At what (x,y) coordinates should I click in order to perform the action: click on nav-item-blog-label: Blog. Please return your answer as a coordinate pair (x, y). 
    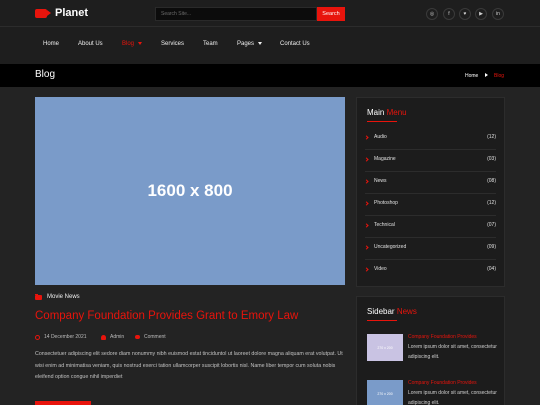
    Looking at the image, I should click on (128, 44).